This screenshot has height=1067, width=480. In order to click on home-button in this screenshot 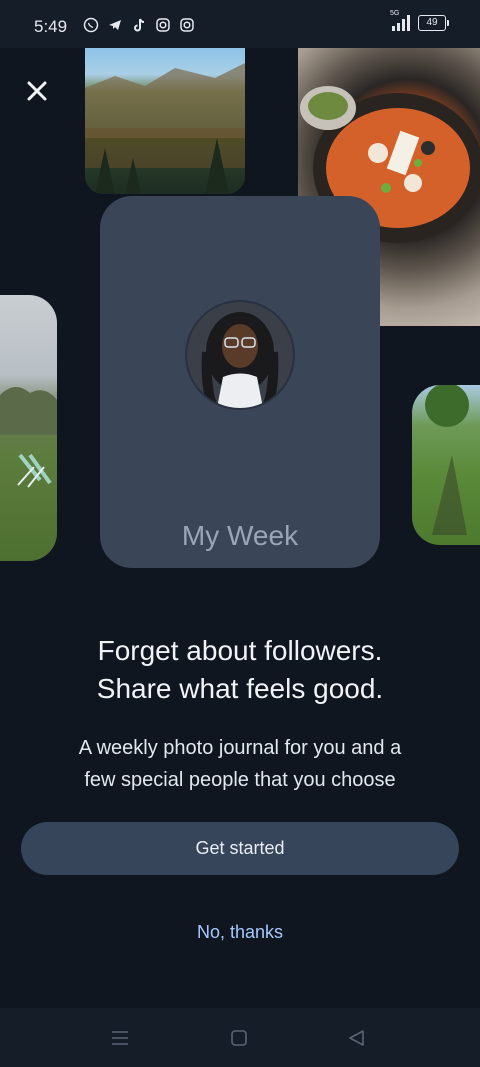, I will do `click(239, 1038)`.